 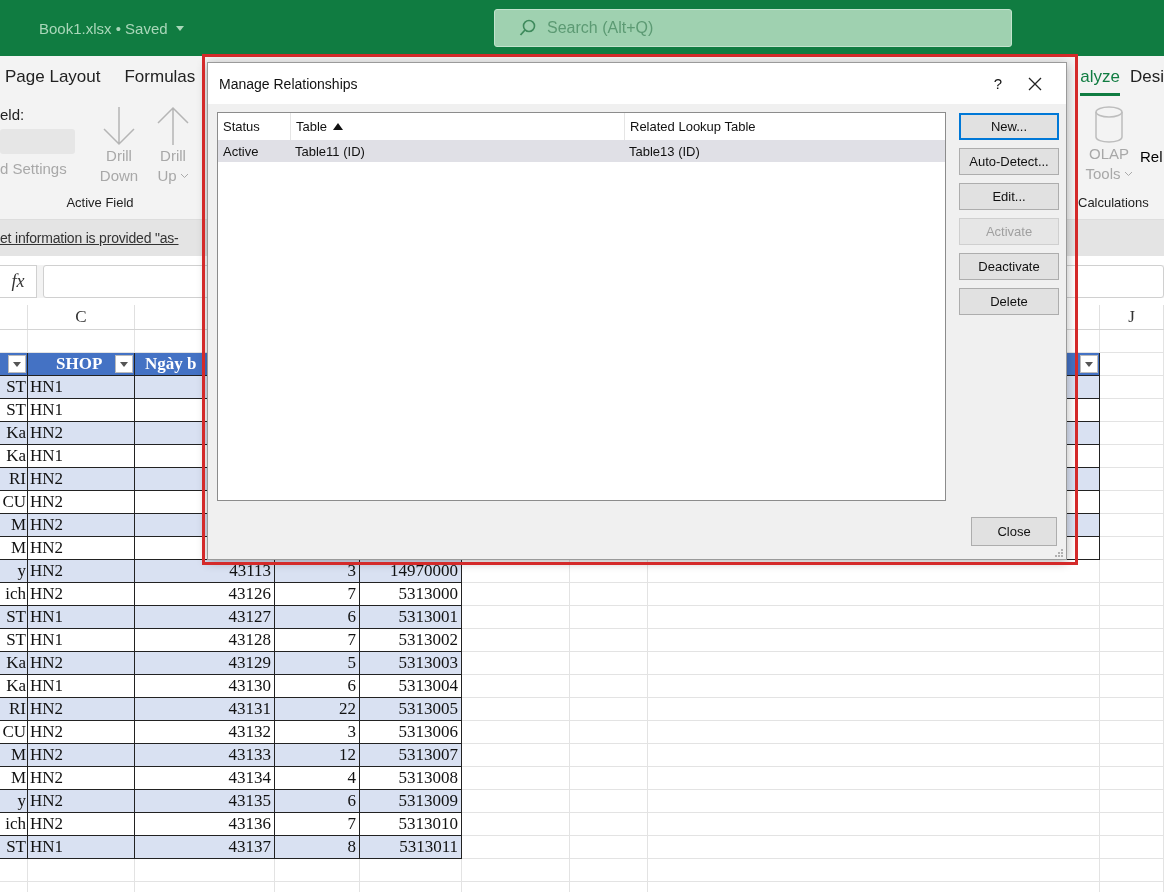 What do you see at coordinates (100, 203) in the screenshot?
I see `group-label: Active Field` at bounding box center [100, 203].